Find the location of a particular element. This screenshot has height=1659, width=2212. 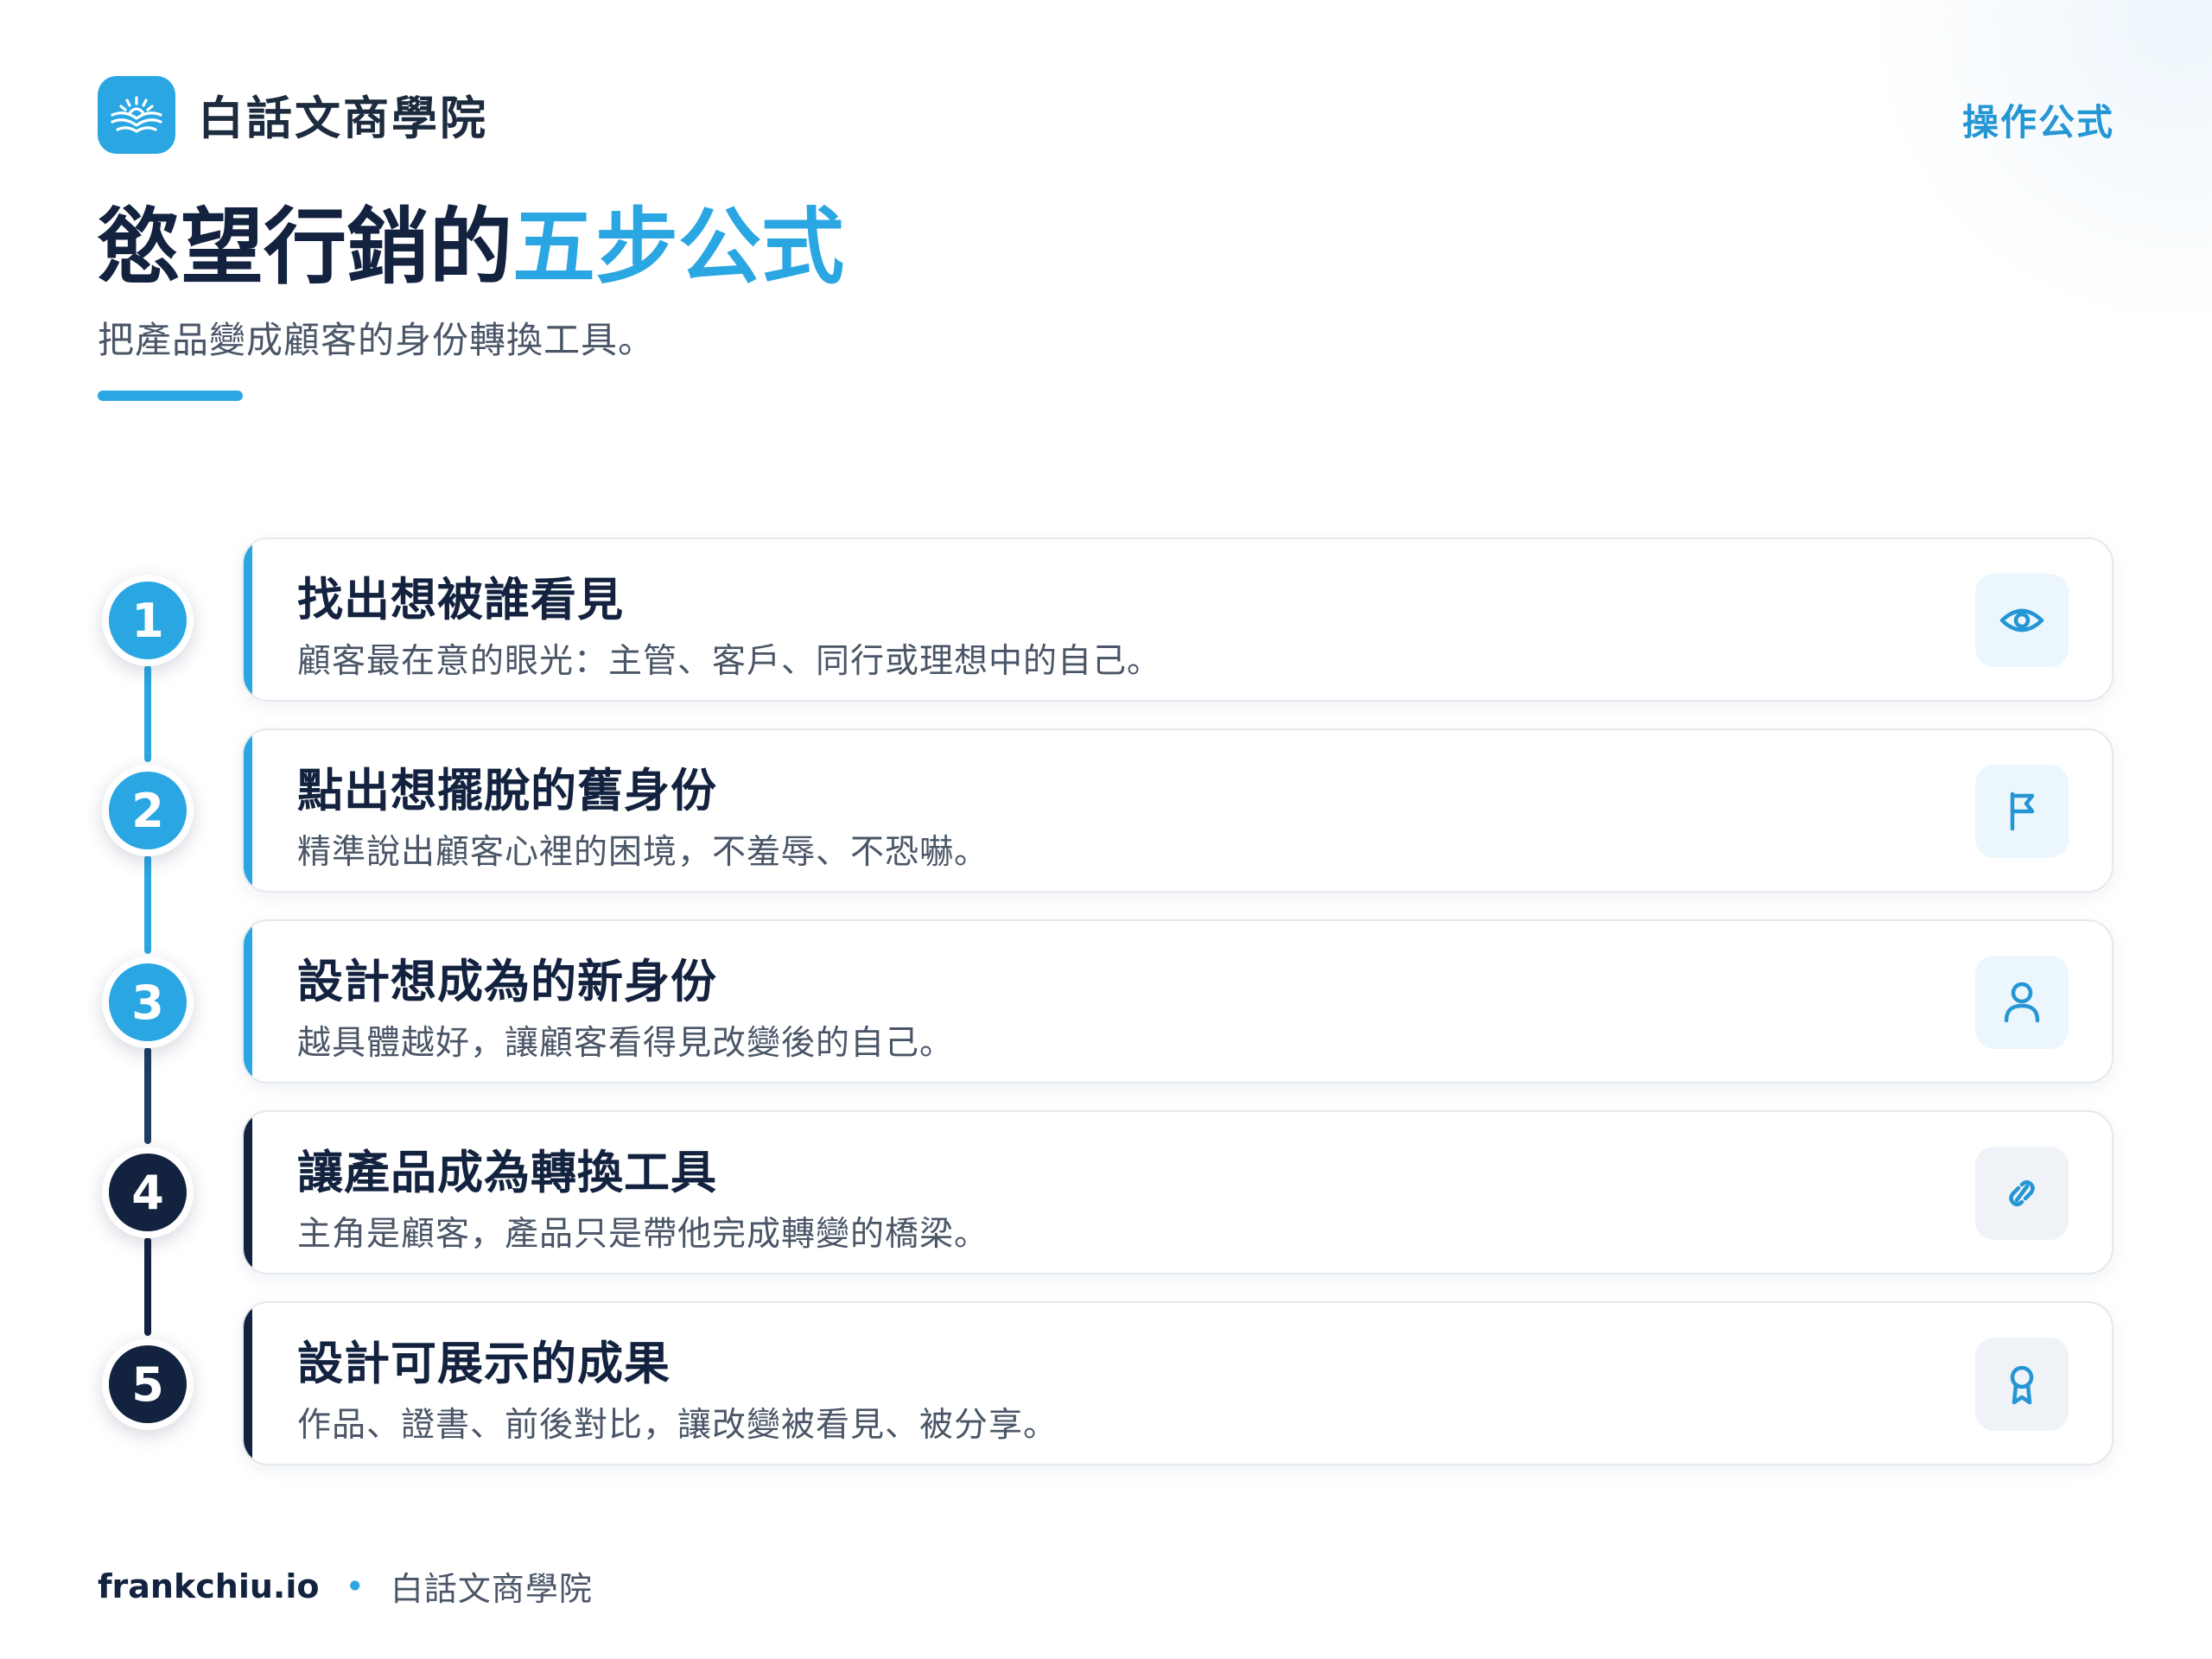

footer-website: frankchiu.io is located at coordinates (209, 1586).